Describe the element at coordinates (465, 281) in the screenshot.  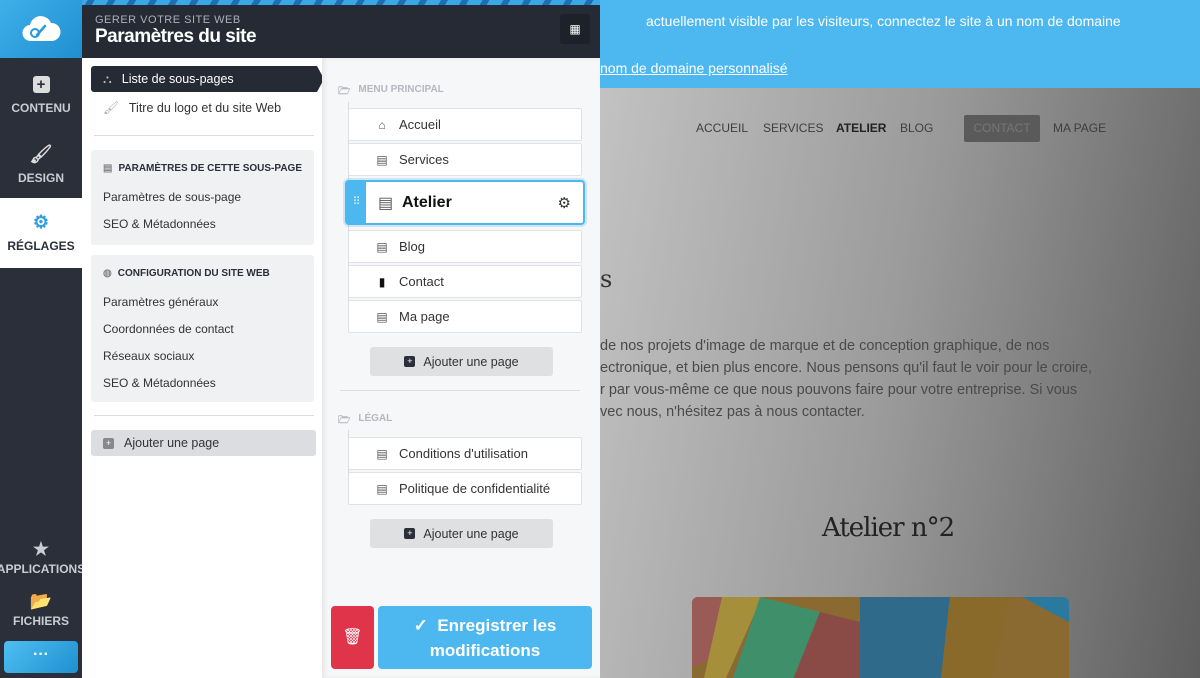
I see `page-item-contact: ▮ Contact` at that location.